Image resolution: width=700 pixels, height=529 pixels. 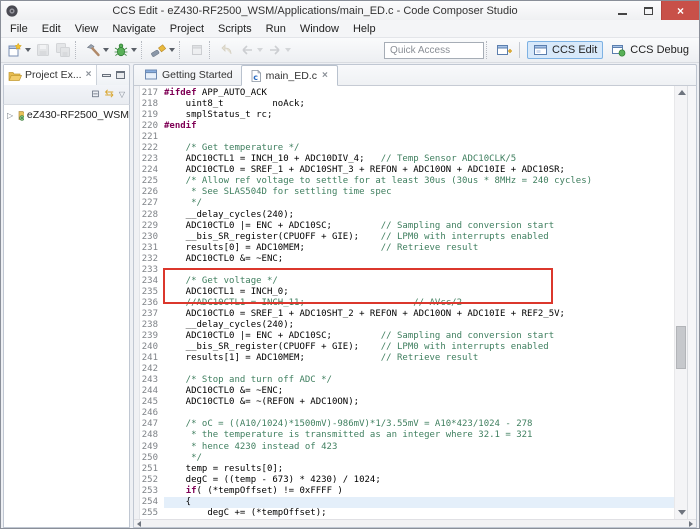 I want to click on perspective-ccs-edit: CCS Edit, so click(x=565, y=50).